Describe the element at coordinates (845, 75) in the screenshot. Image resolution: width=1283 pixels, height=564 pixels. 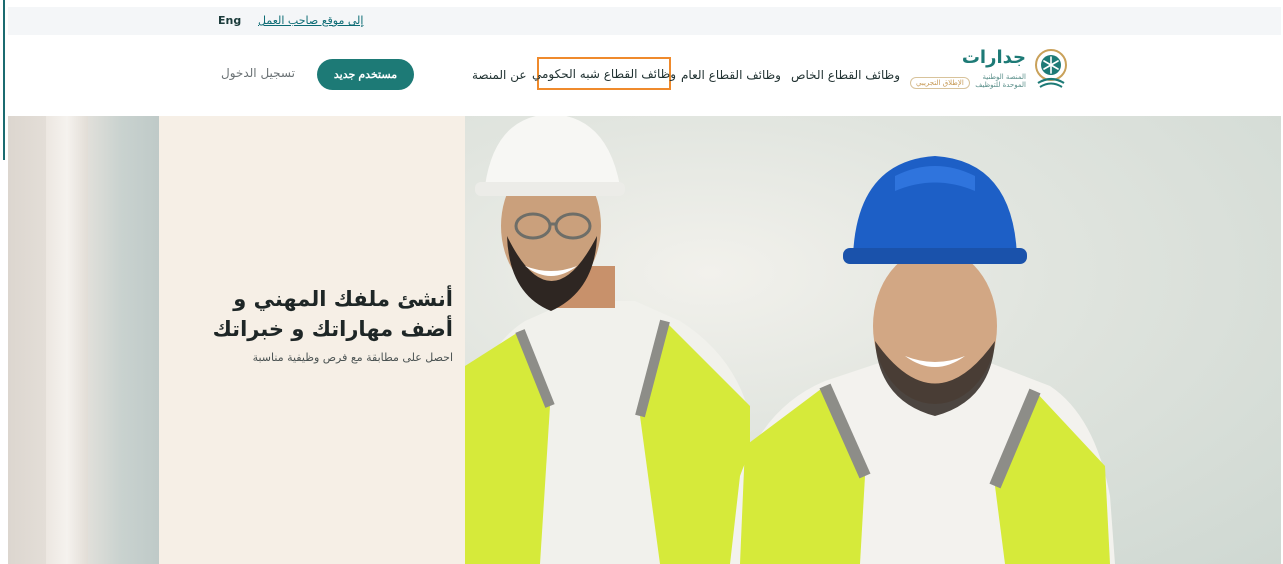
I see `nav-private-sector-jobs: وظائف القطاع الخاص` at that location.